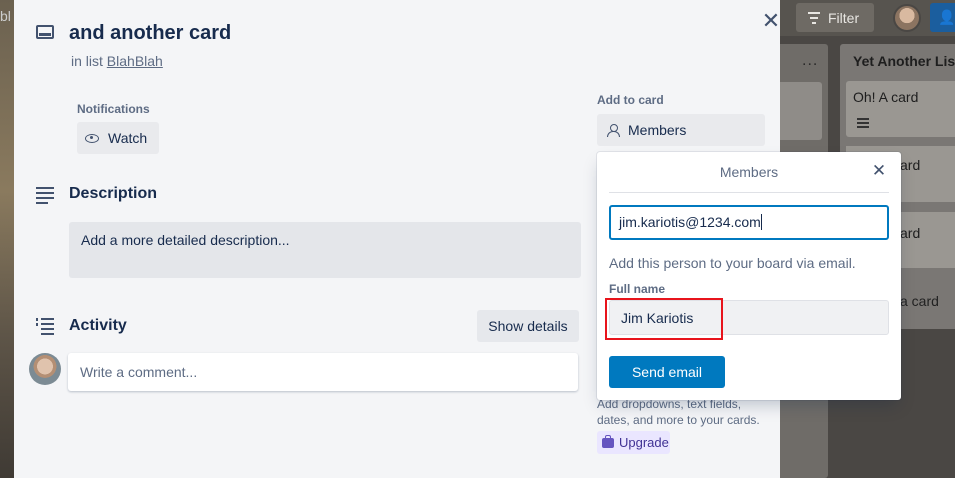  I want to click on send-email-button: Send email, so click(667, 372).